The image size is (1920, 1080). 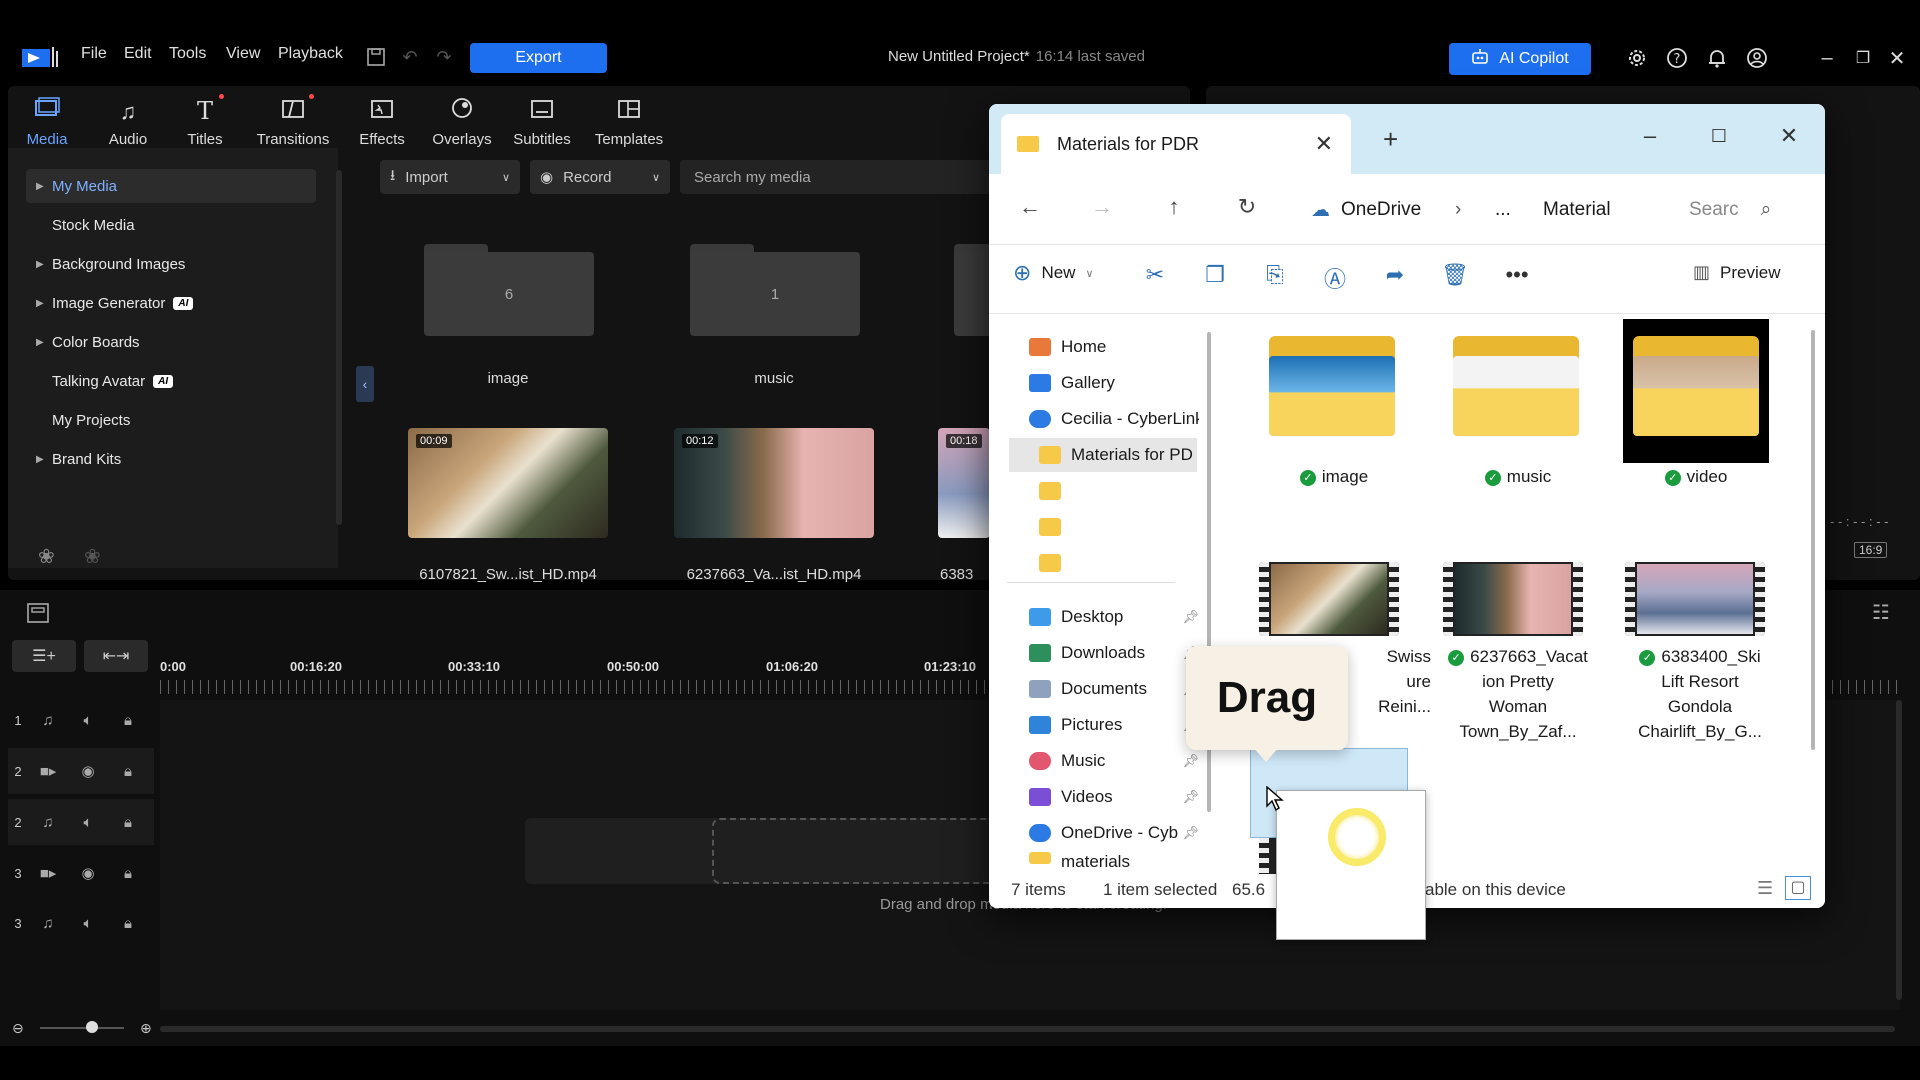 I want to click on tab-audio: ♫ Audio, so click(x=128, y=120).